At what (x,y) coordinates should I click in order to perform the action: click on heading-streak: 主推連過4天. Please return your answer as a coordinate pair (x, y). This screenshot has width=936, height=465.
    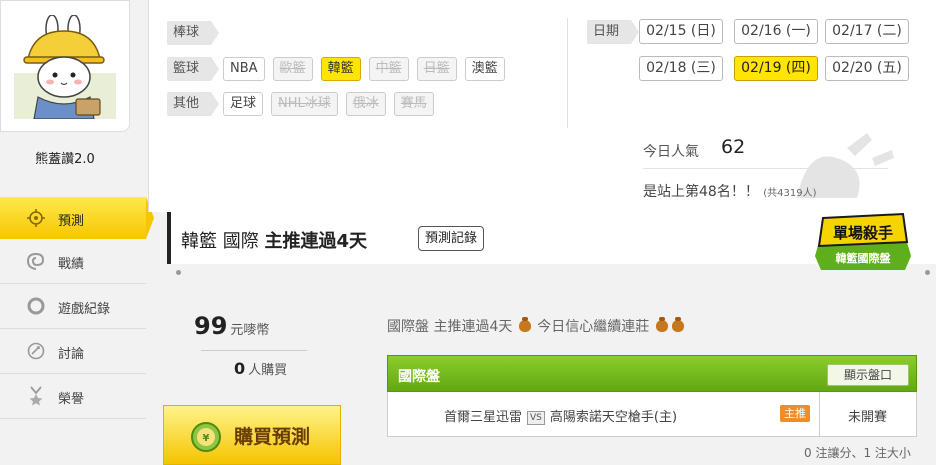
    Looking at the image, I should click on (315, 241).